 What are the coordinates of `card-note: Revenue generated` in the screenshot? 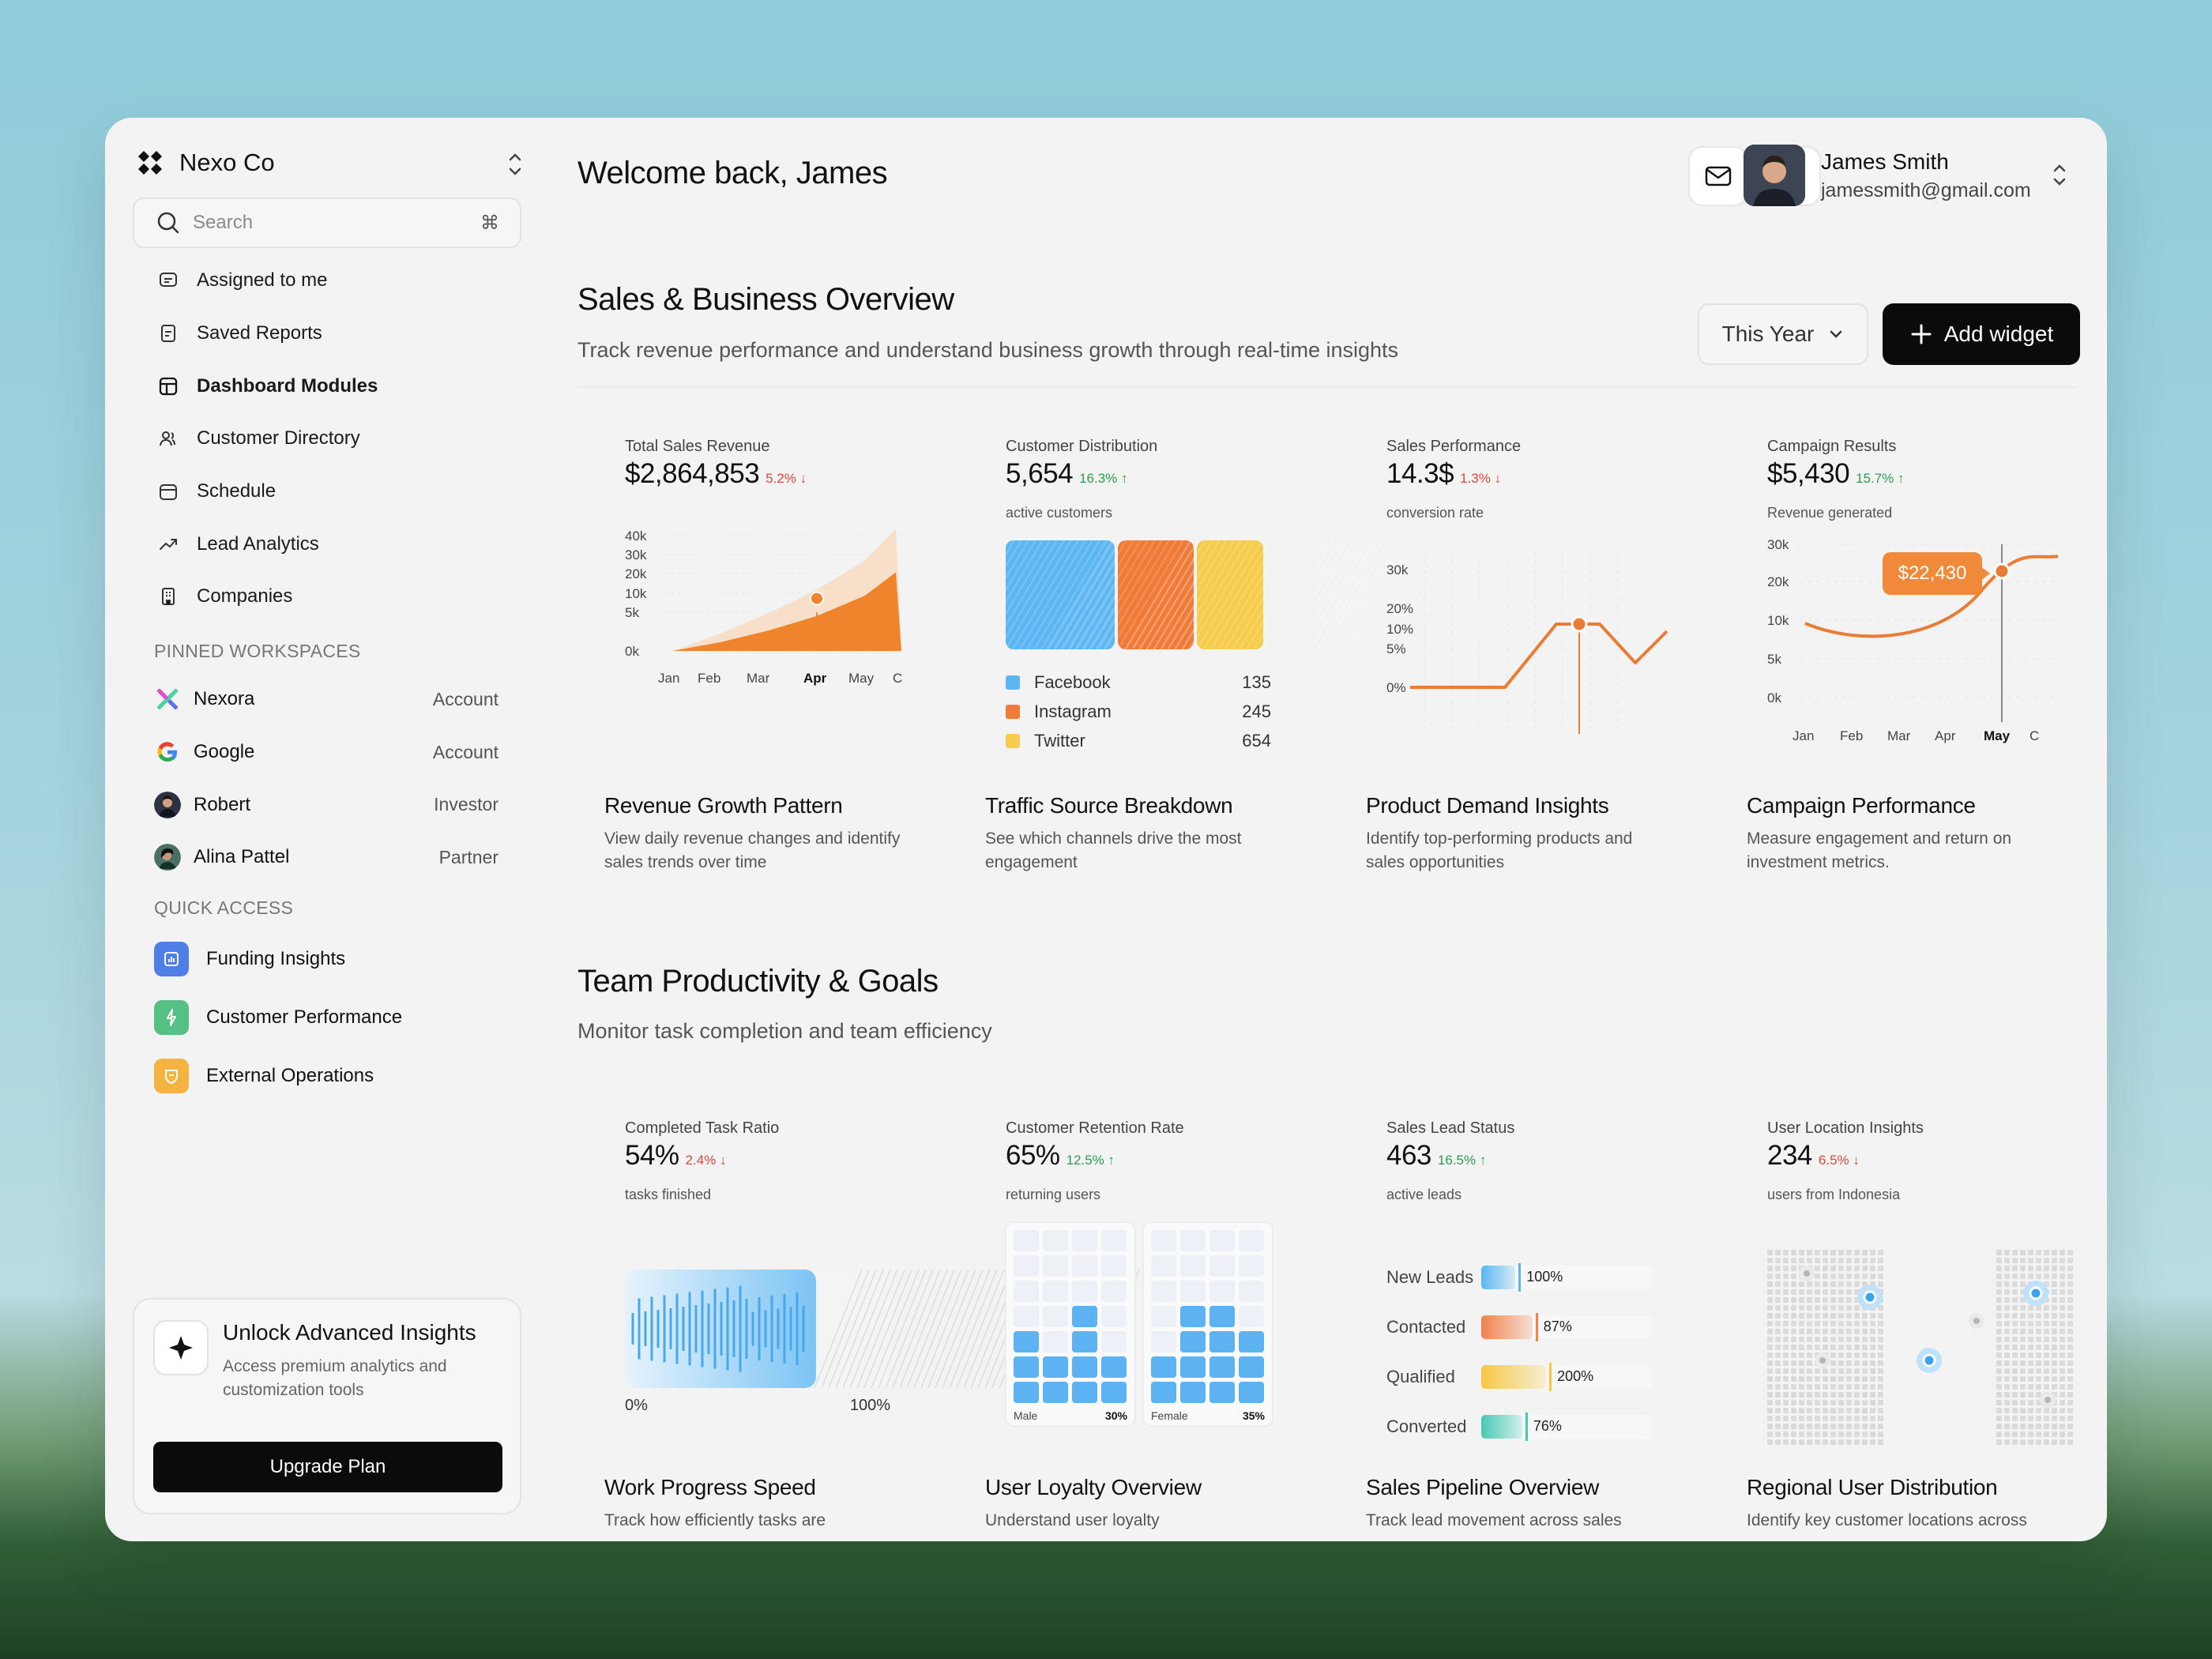 It's located at (1830, 513).